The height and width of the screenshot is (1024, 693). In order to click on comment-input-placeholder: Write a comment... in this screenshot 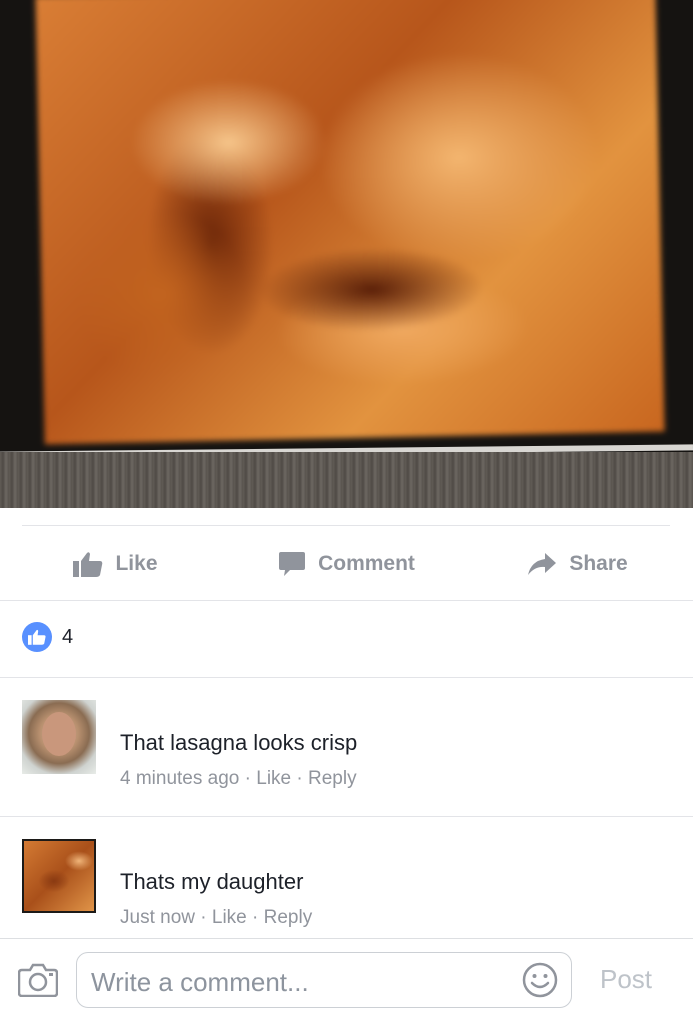, I will do `click(200, 982)`.